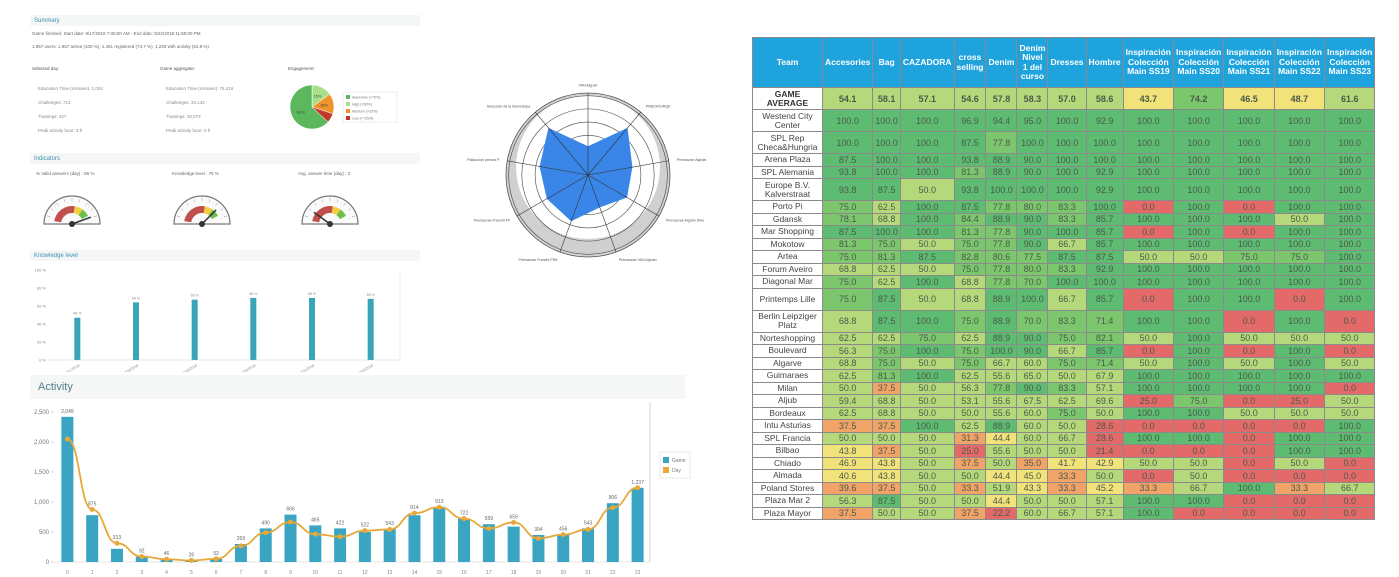 This screenshot has height=577, width=1399. Describe the element at coordinates (1198, 62) in the screenshot. I see `column-header: Inspiración Colección Main SS20` at that location.